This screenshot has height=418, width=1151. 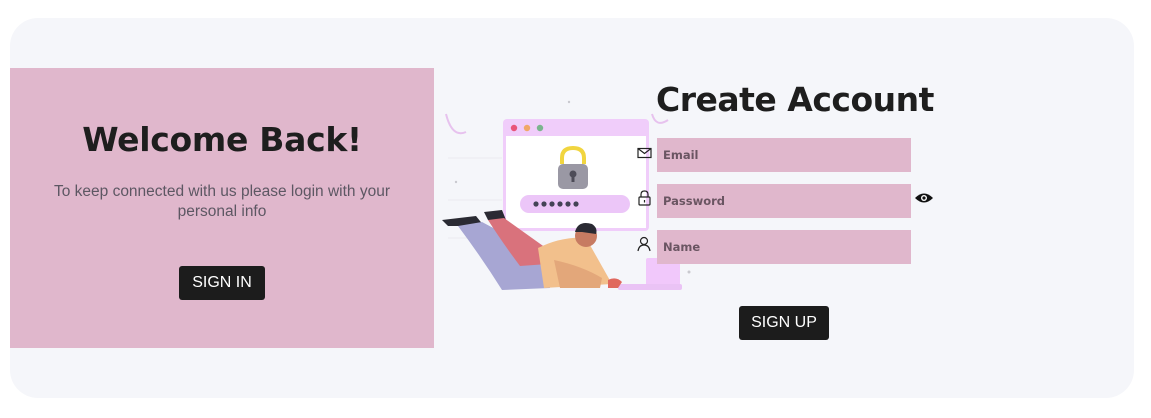 I want to click on create-account-title: Create Account, so click(x=795, y=99).